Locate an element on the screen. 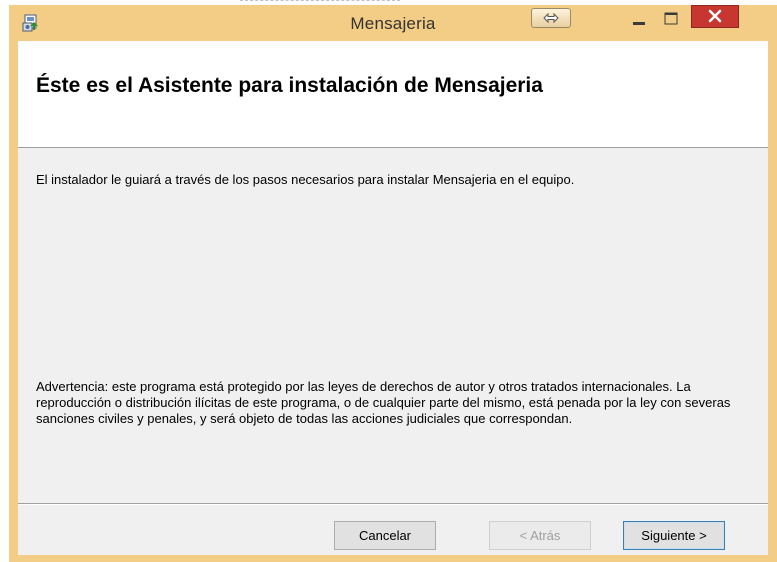  footer-divider is located at coordinates (393, 504).